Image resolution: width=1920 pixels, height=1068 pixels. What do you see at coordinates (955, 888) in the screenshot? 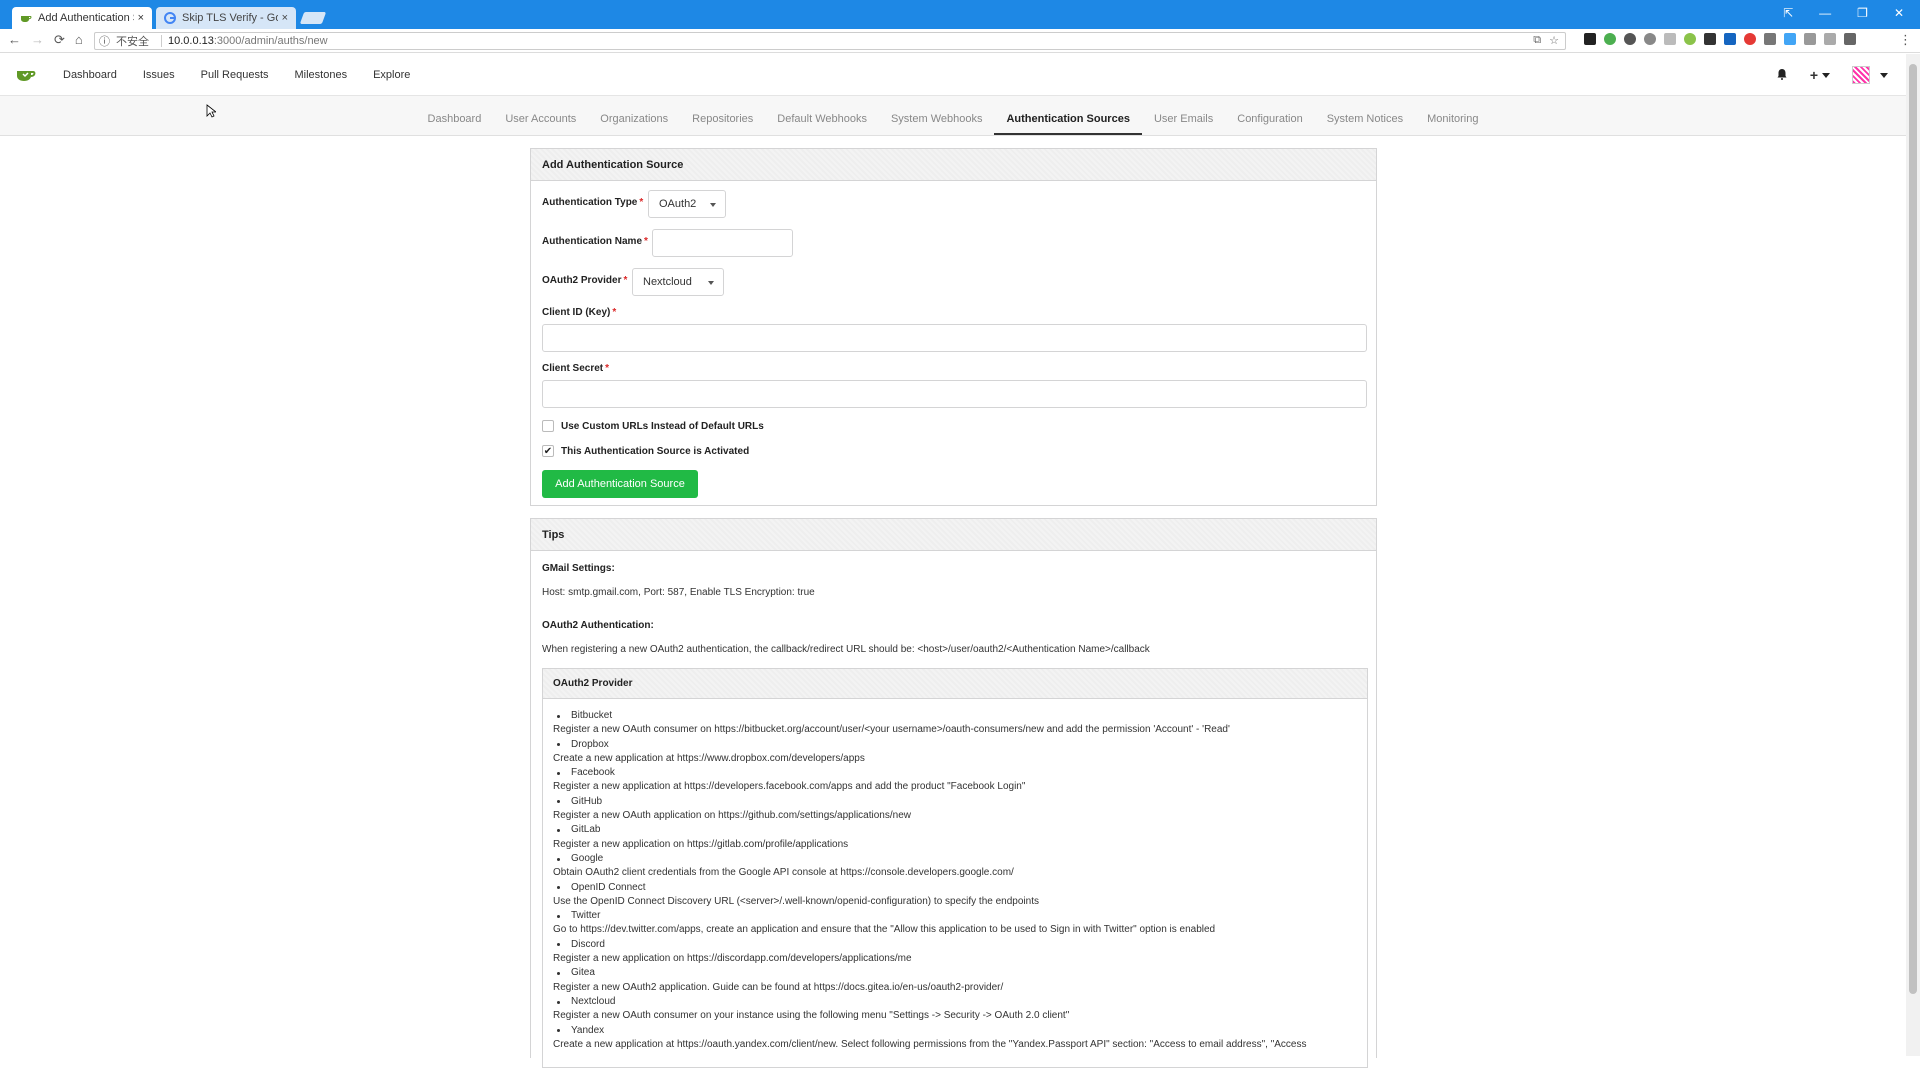
I see `provider-name: OpenID Connect` at bounding box center [955, 888].